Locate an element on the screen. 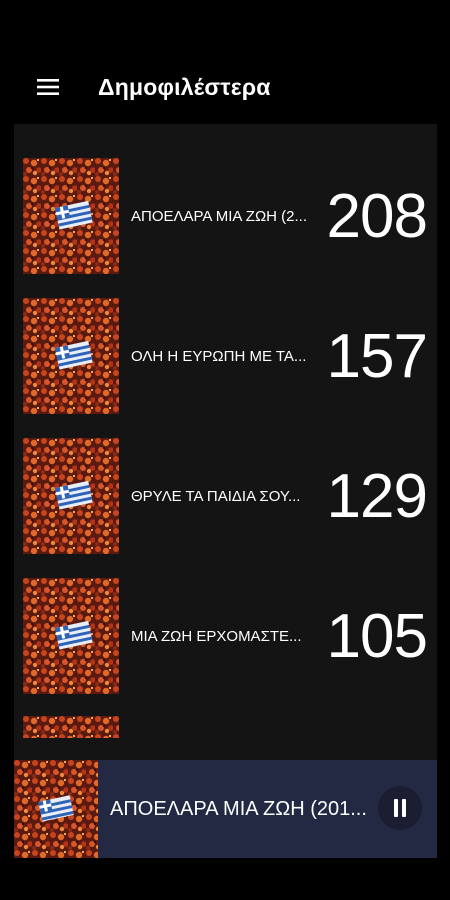 Image resolution: width=450 pixels, height=900 pixels. play-count: 105 is located at coordinates (377, 636).